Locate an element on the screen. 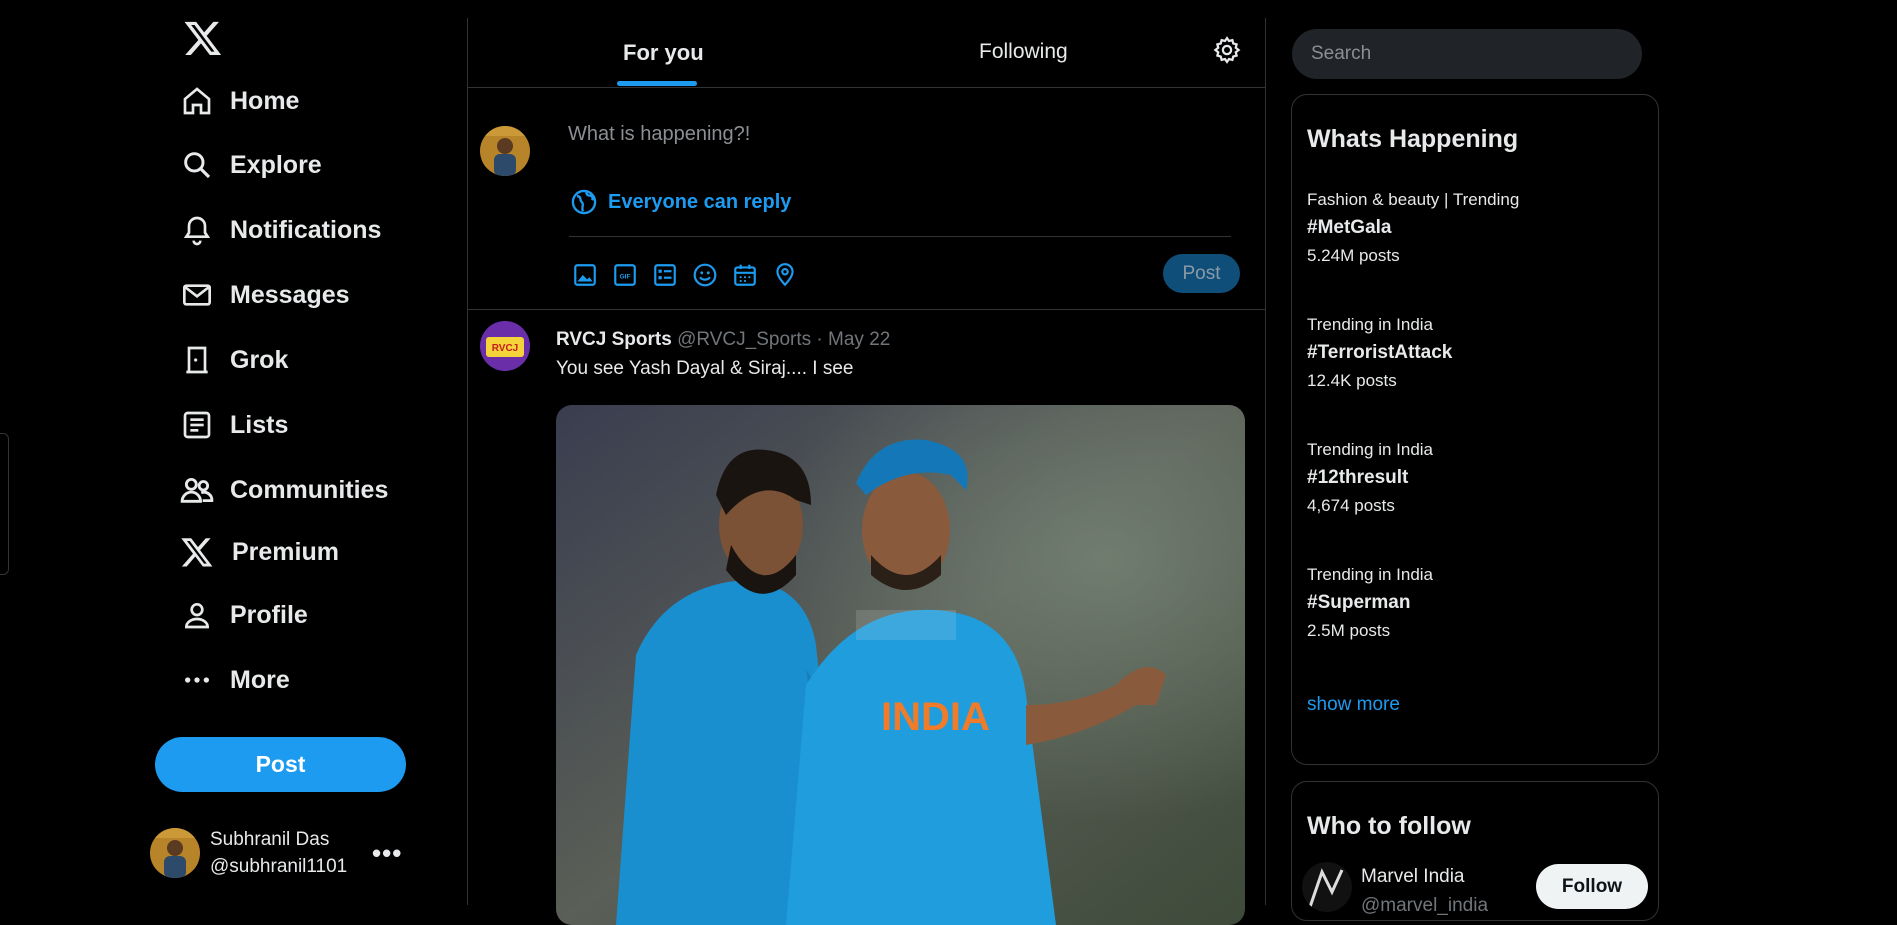  sidebar-item-more: More is located at coordinates (235, 680).